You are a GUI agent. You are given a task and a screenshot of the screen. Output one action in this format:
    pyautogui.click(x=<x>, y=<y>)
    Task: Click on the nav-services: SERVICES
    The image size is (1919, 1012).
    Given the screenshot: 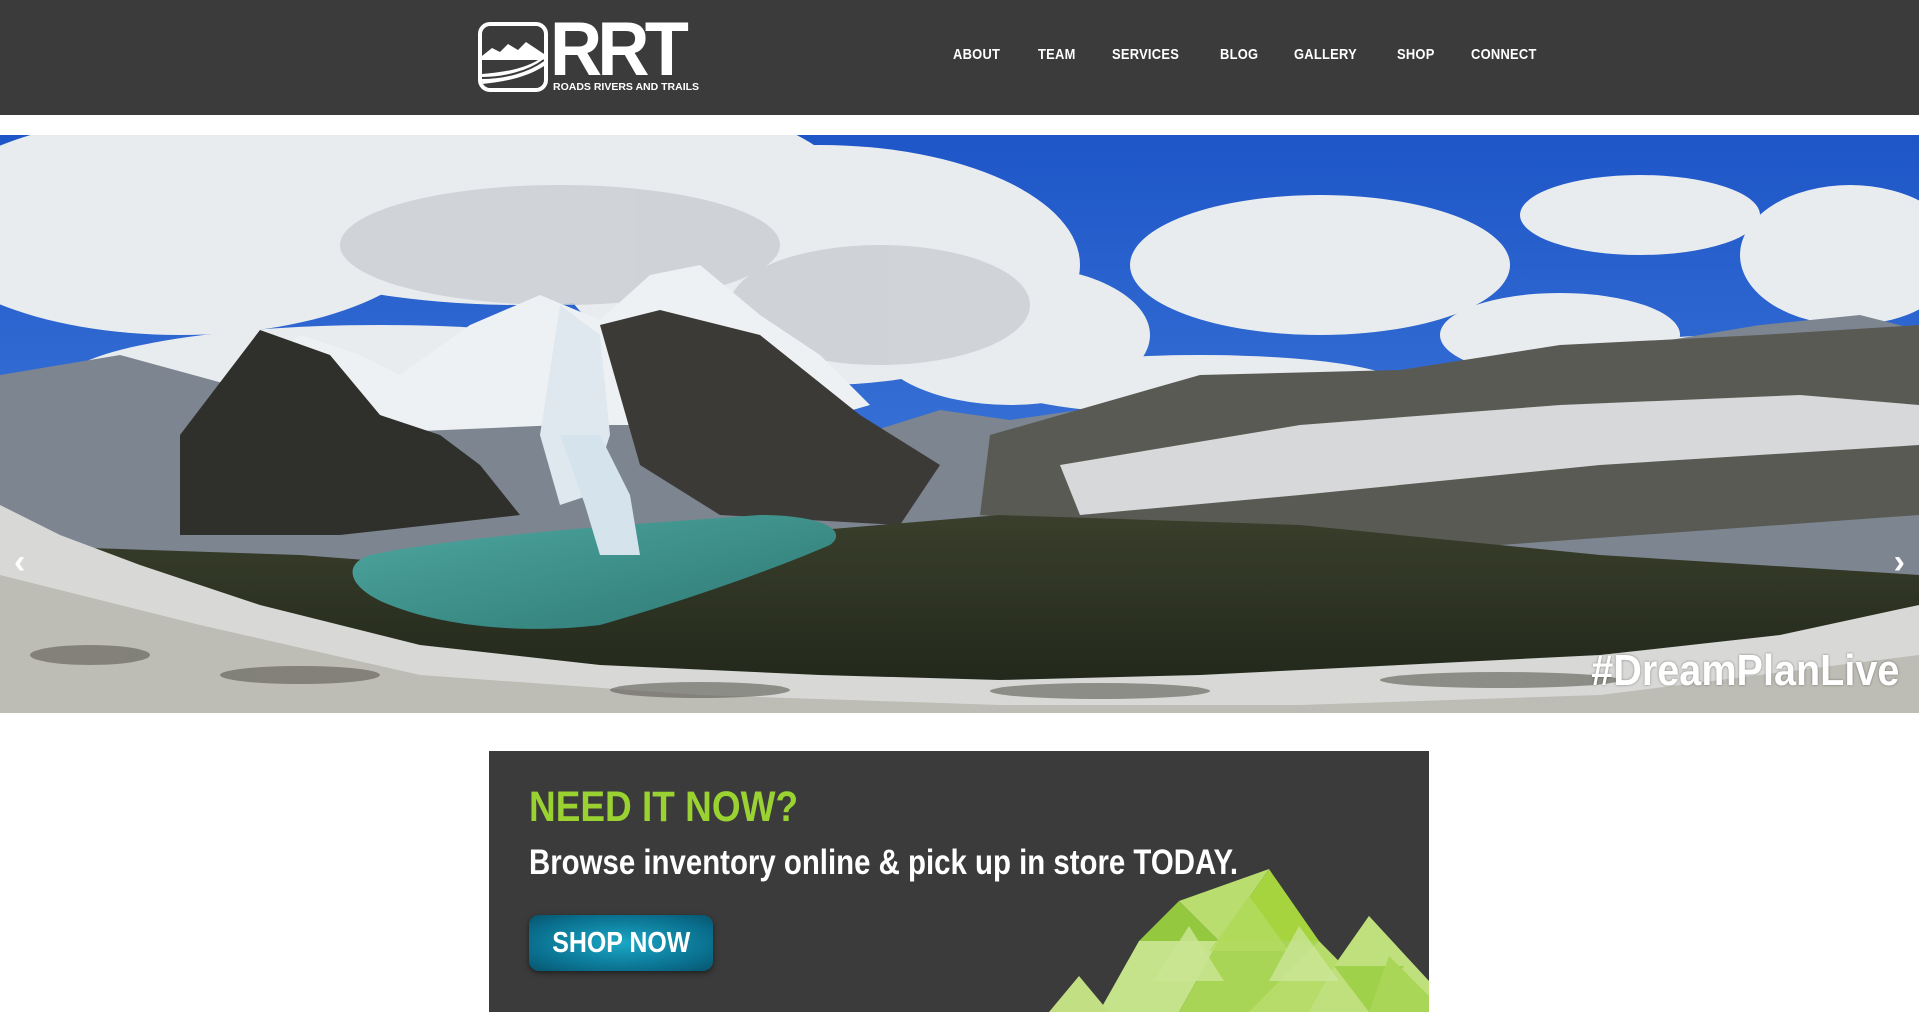 What is the action you would take?
    pyautogui.click(x=1145, y=54)
    